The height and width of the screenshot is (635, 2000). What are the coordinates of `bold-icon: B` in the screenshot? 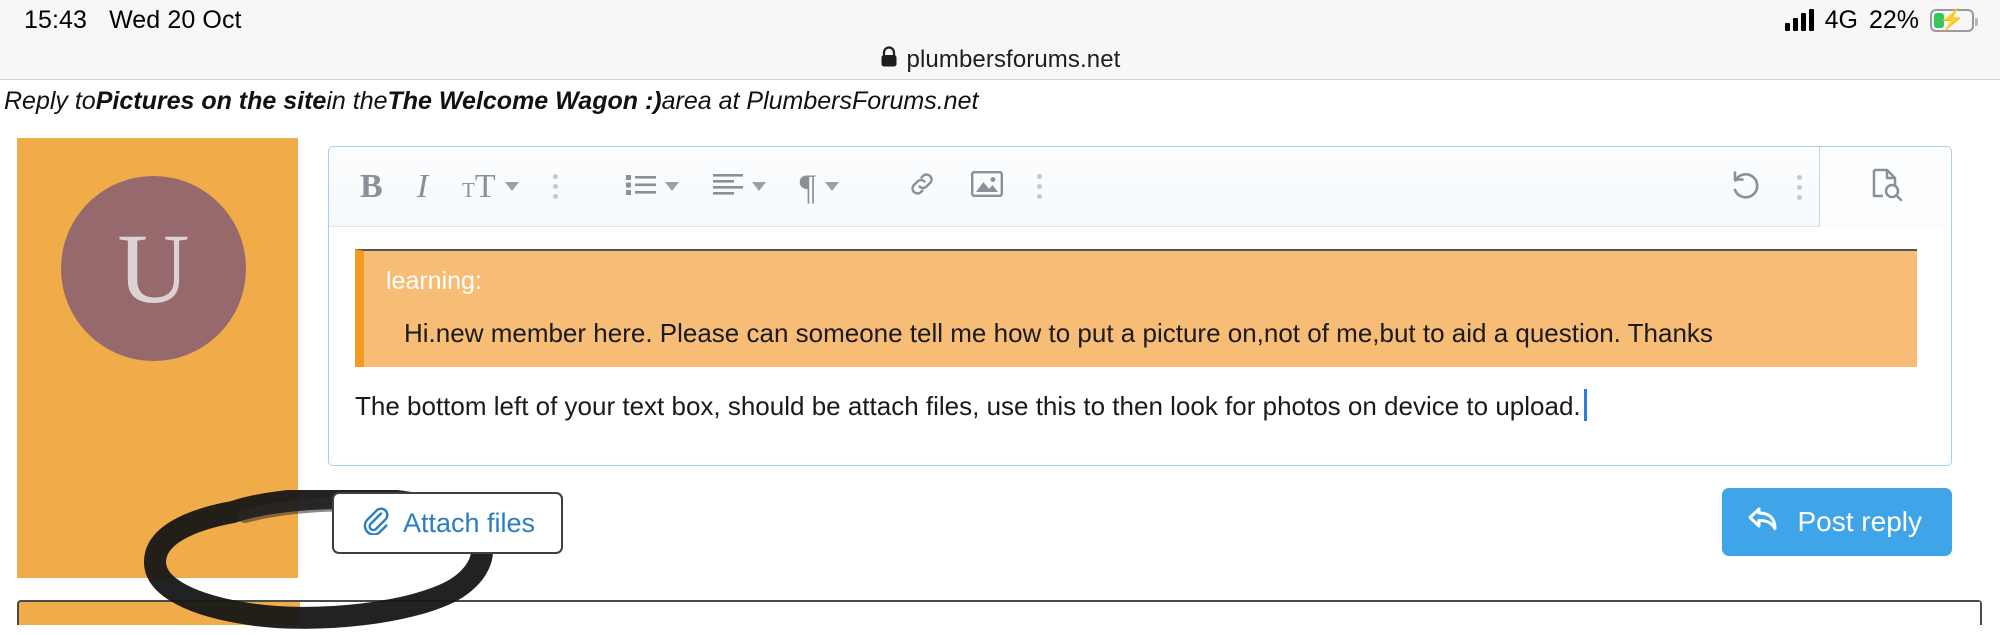 It's located at (371, 186).